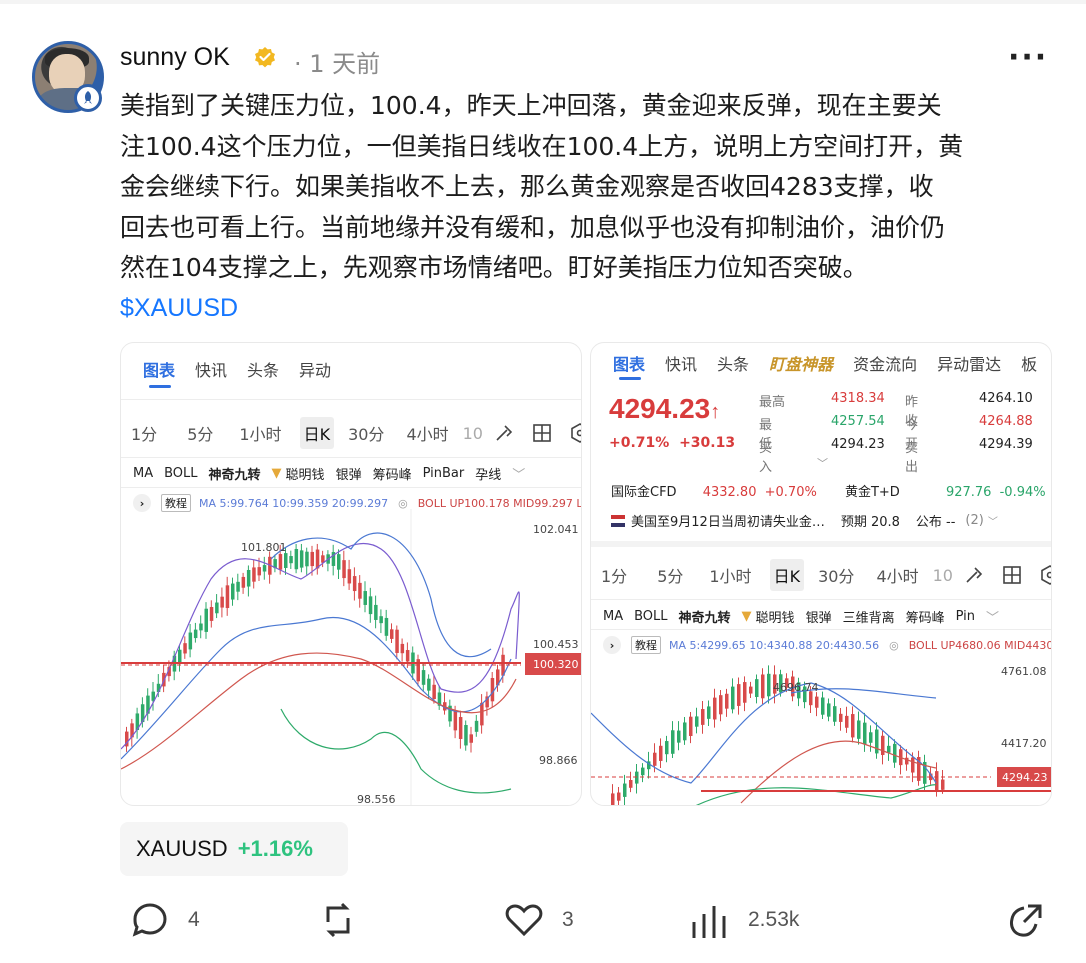  I want to click on author-name: sunny OK, so click(175, 57).